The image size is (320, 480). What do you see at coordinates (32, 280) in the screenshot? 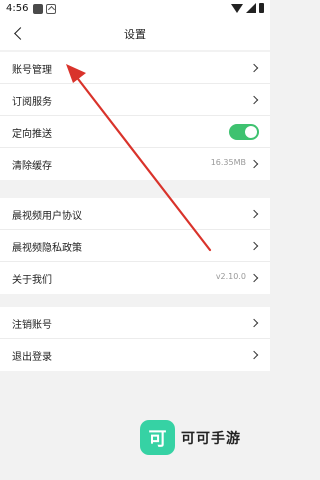
I see `row-label: 关于我们` at bounding box center [32, 280].